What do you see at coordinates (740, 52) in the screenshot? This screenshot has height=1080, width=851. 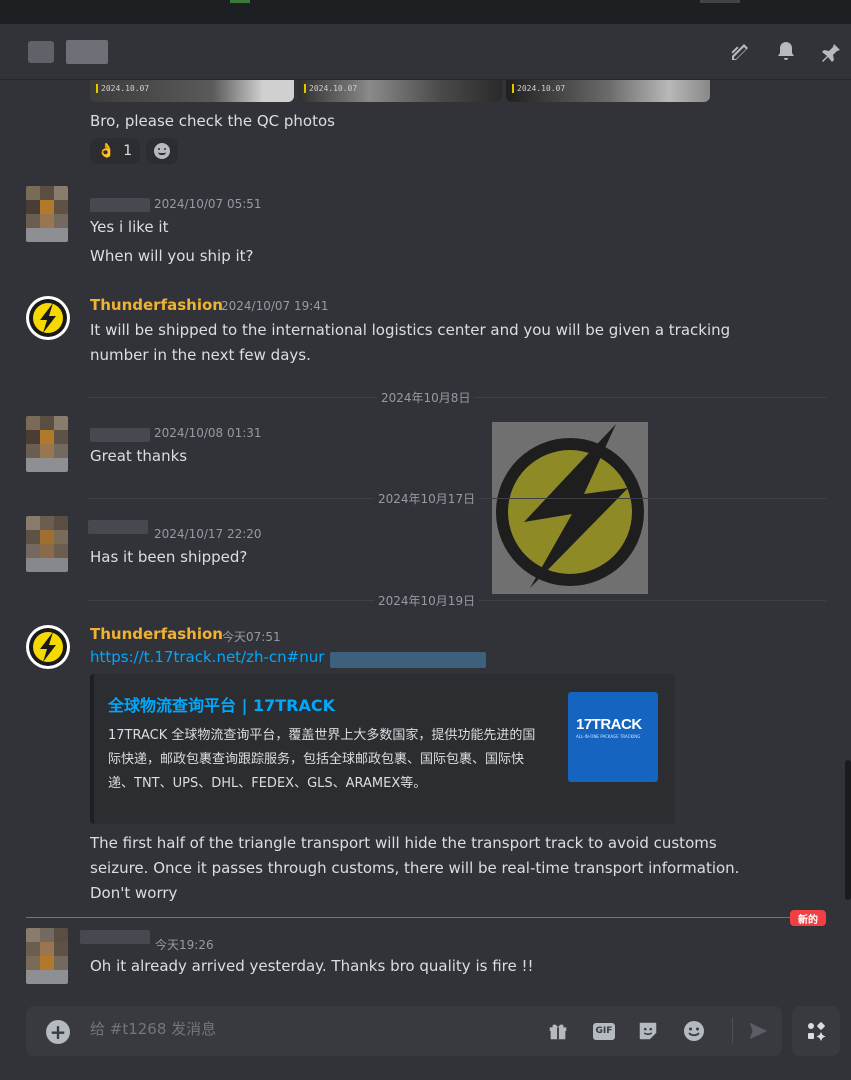 I see `threads-icon` at bounding box center [740, 52].